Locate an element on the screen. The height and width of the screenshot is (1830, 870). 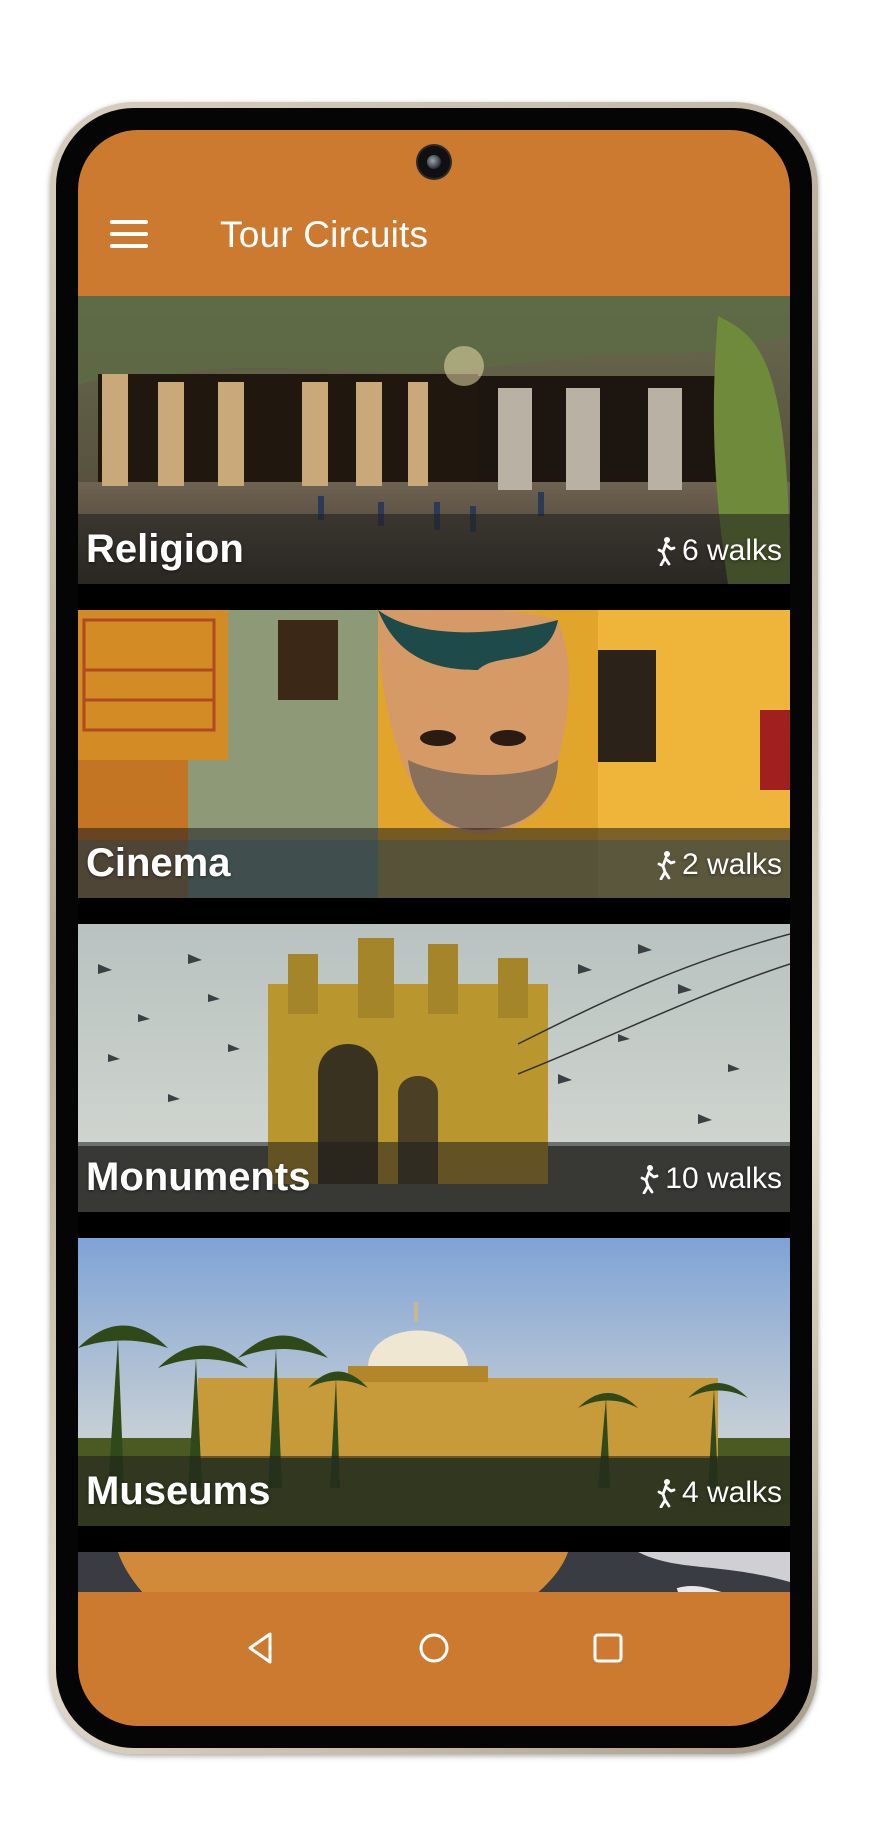
front-camera is located at coordinates (434, 162).